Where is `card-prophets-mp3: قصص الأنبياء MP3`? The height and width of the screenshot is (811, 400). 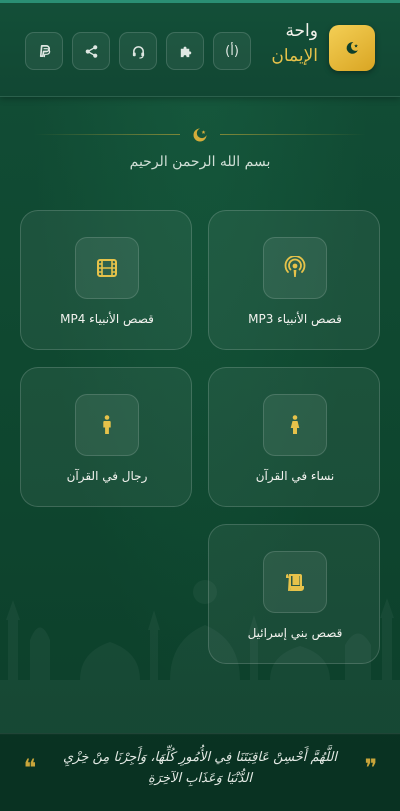
card-prophets-mp3: قصص الأنبياء MP3 is located at coordinates (294, 280).